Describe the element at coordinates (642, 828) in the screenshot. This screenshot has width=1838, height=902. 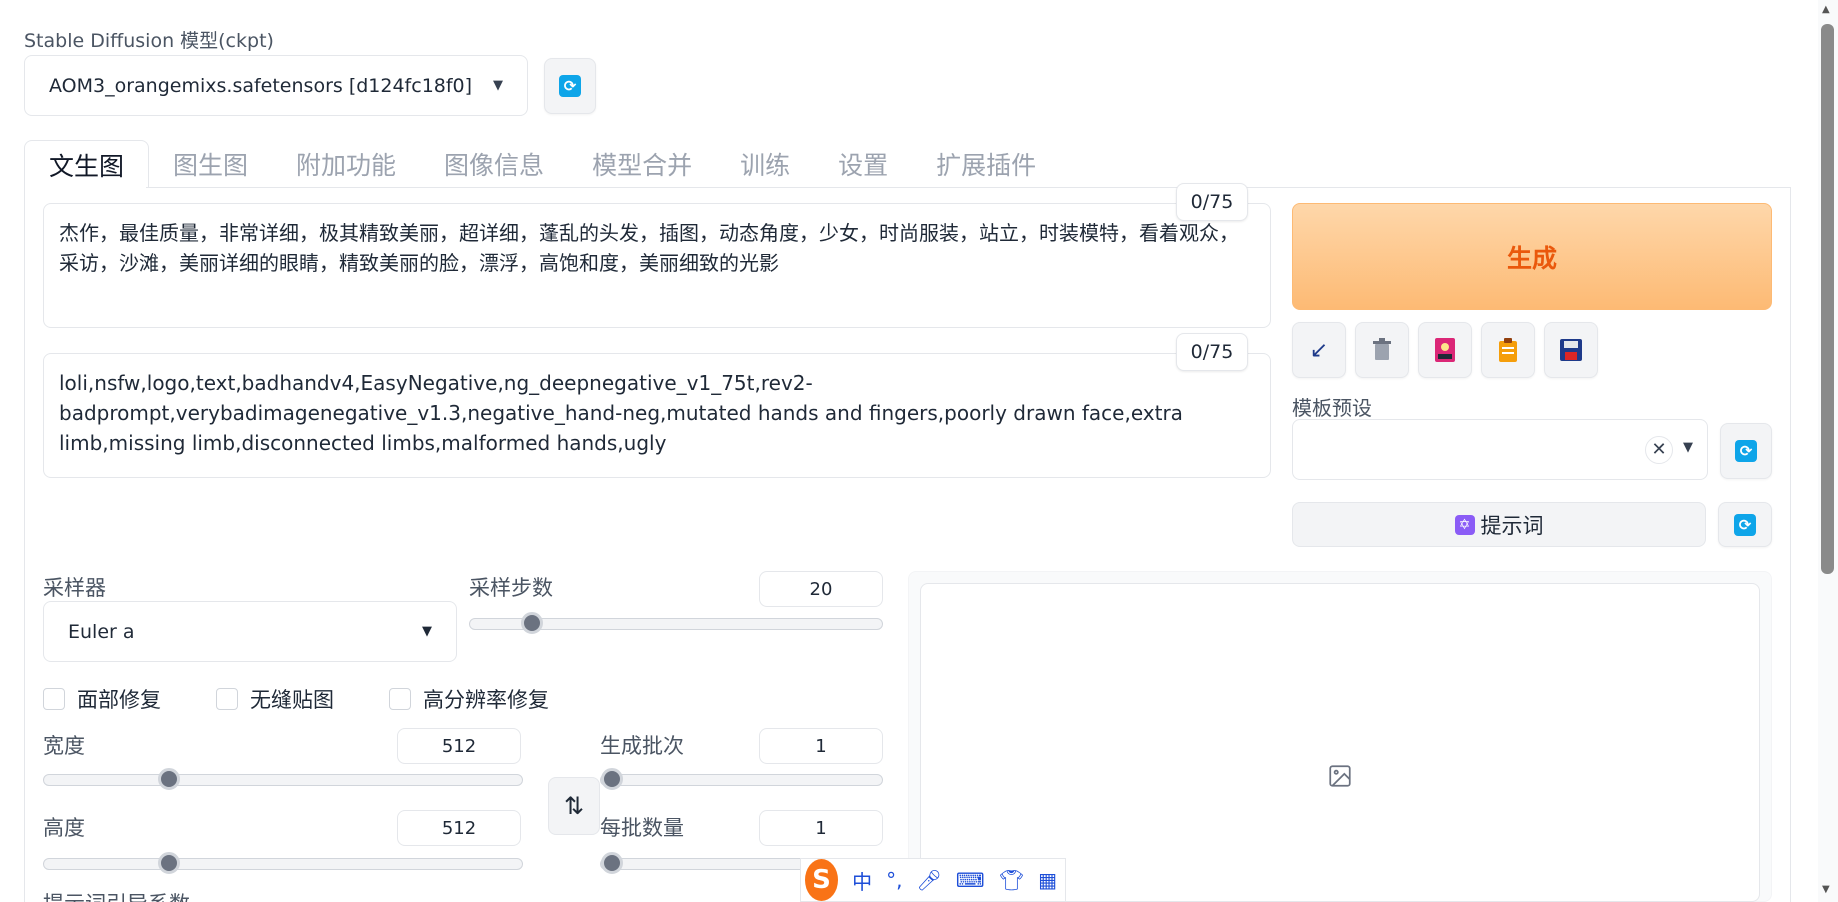
I see `batch-size-label: 每批数量` at that location.